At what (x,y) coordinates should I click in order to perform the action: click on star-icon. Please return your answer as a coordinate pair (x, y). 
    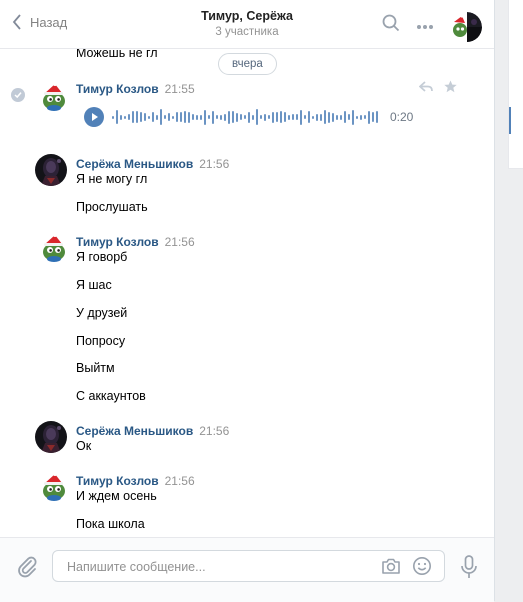
    Looking at the image, I should click on (450, 88).